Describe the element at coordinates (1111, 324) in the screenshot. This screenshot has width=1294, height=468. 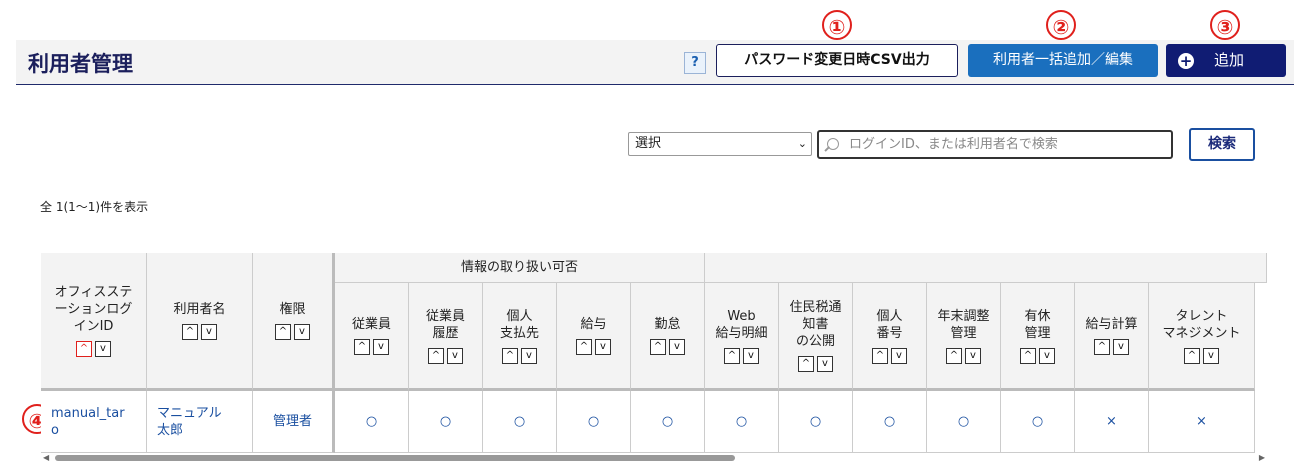
I see `column-header-label: 給与計算` at that location.